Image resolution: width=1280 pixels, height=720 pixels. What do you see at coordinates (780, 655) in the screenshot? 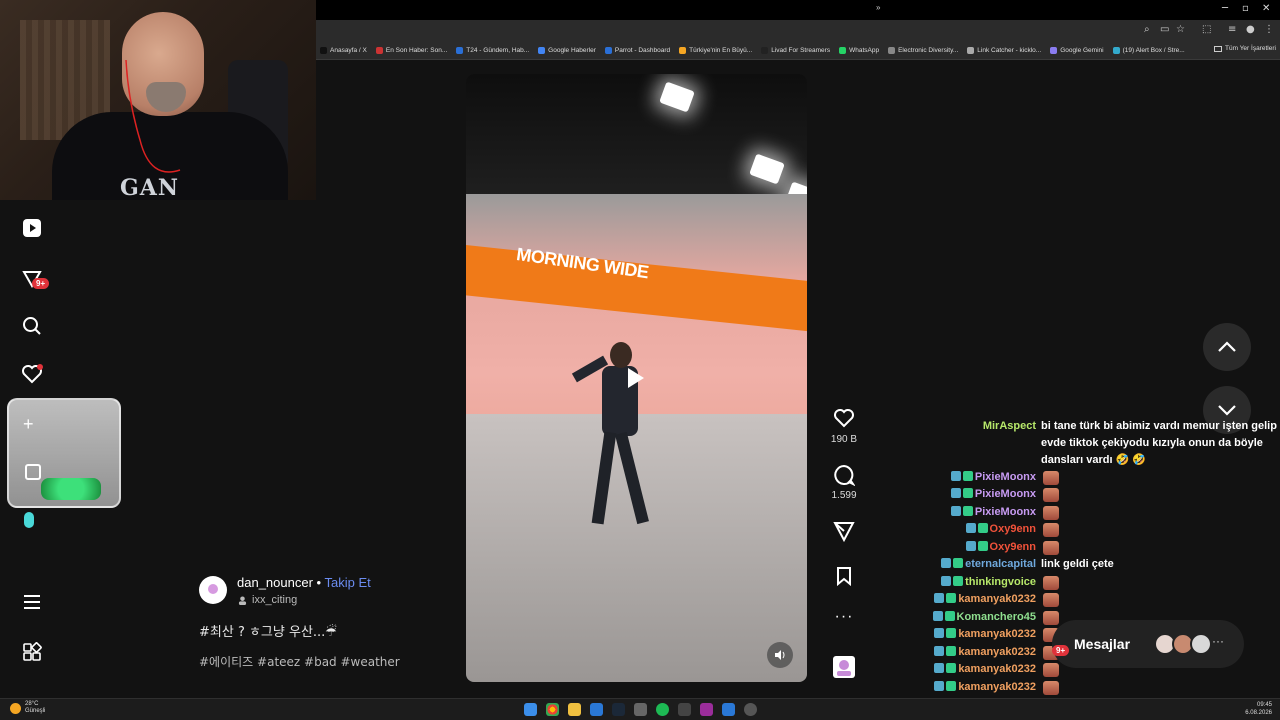
I see `volume-button` at bounding box center [780, 655].